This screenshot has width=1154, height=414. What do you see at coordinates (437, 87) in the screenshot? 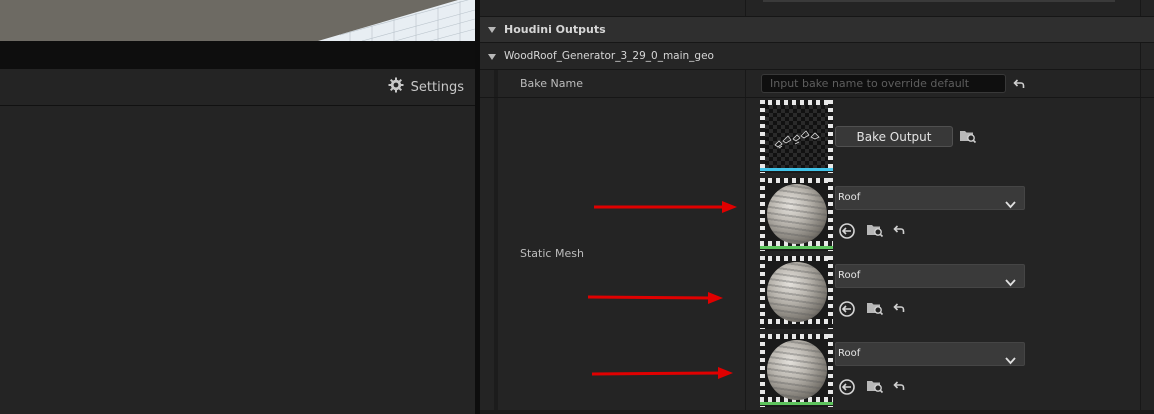
I see `settings-label: Settings` at bounding box center [437, 87].